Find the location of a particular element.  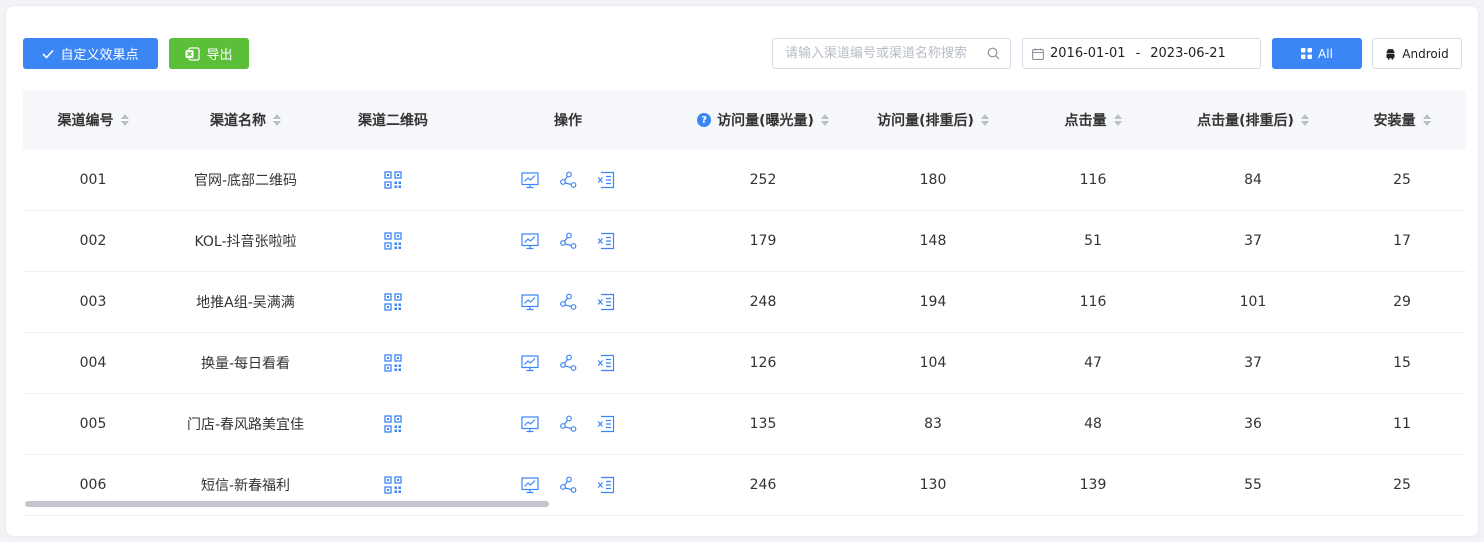

export-label: 导出 is located at coordinates (219, 55).